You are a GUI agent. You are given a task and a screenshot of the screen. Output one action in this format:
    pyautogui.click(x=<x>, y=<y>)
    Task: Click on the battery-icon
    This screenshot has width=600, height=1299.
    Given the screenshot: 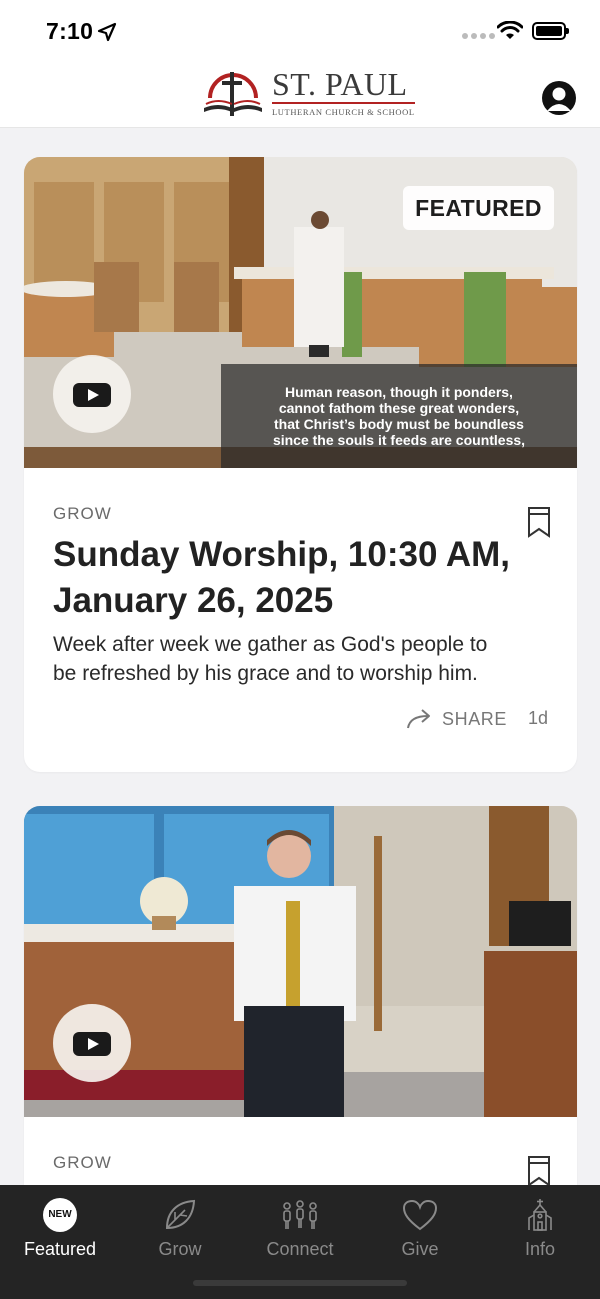 What is the action you would take?
    pyautogui.click(x=550, y=31)
    